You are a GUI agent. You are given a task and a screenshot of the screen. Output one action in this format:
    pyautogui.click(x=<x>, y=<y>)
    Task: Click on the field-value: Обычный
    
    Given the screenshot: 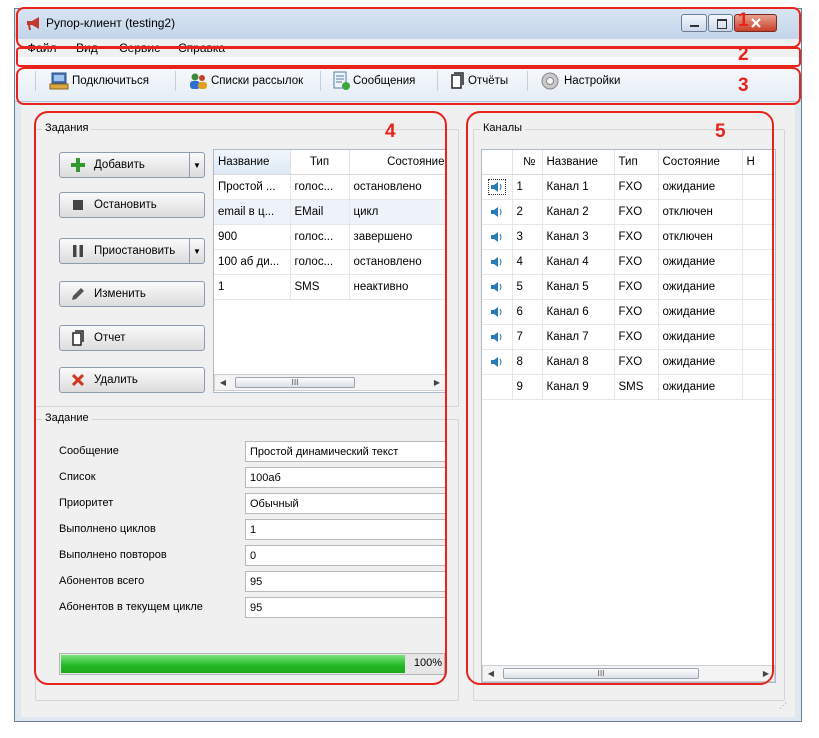 What is the action you would take?
    pyautogui.click(x=345, y=503)
    